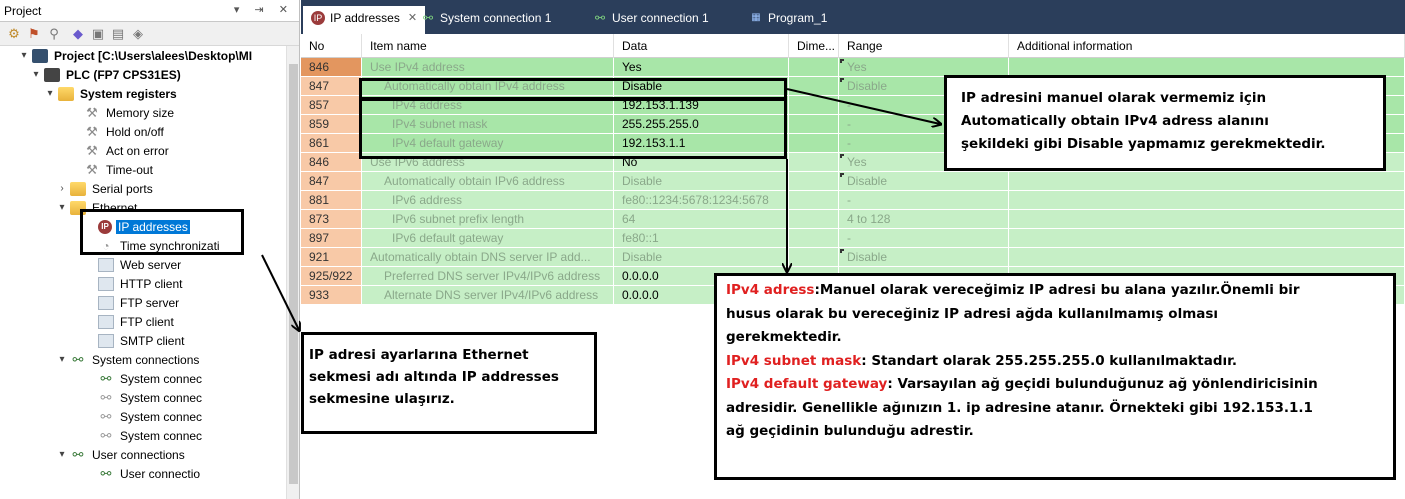  Describe the element at coordinates (331, 295) in the screenshot. I see `row-number-cell: 933` at that location.